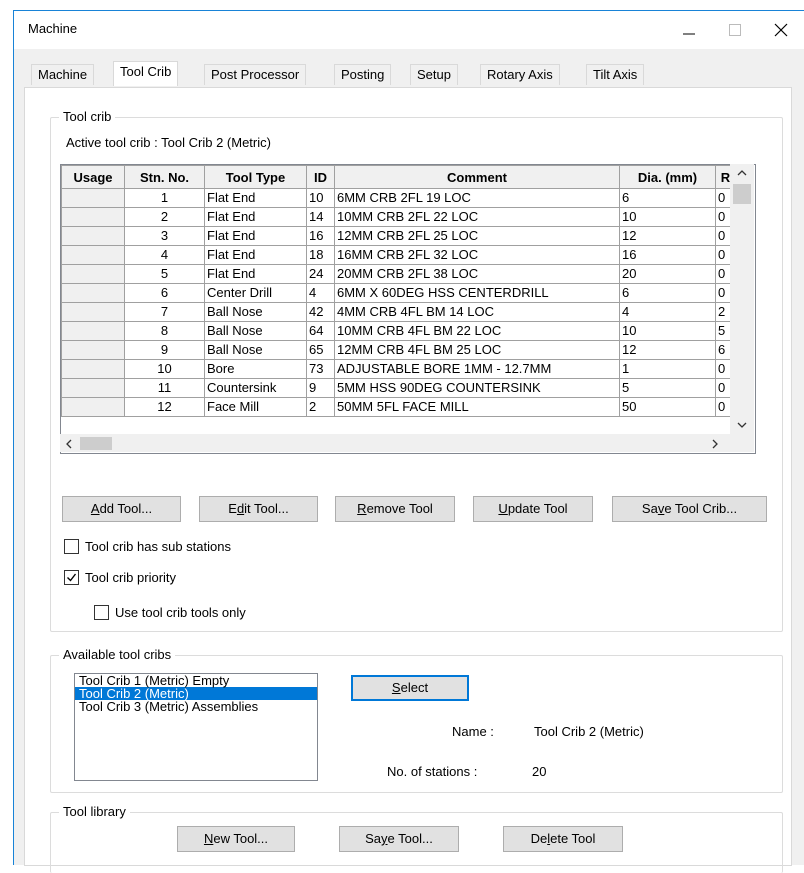 Image resolution: width=804 pixels, height=873 pixels. I want to click on use-only-checkbox-box, so click(101, 612).